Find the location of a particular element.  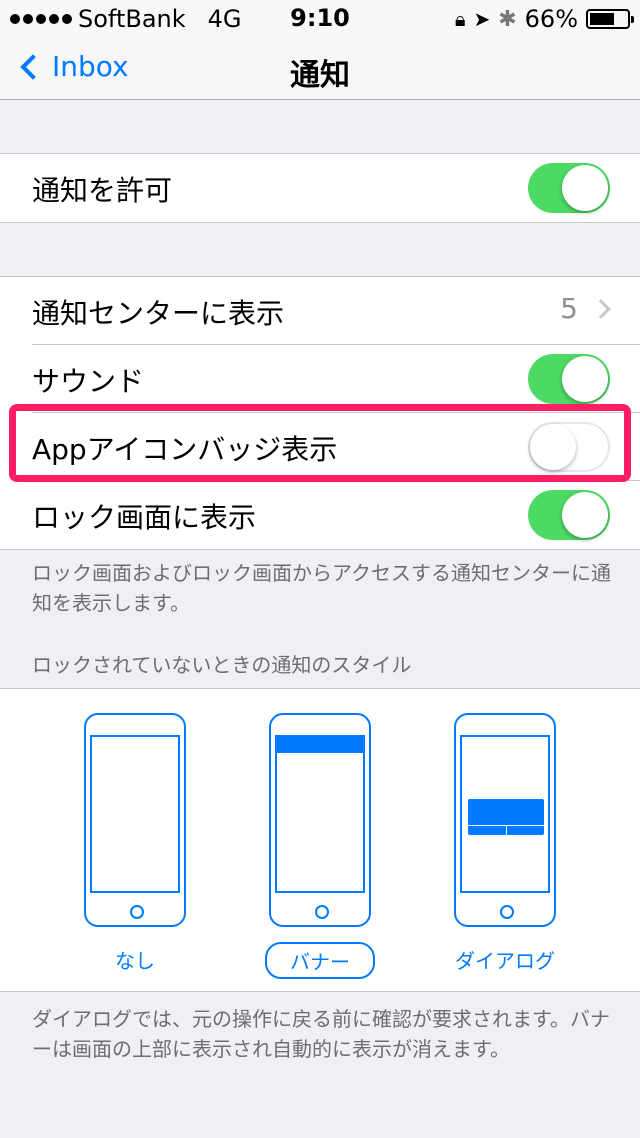

sound-row: サウンド is located at coordinates (320, 379).